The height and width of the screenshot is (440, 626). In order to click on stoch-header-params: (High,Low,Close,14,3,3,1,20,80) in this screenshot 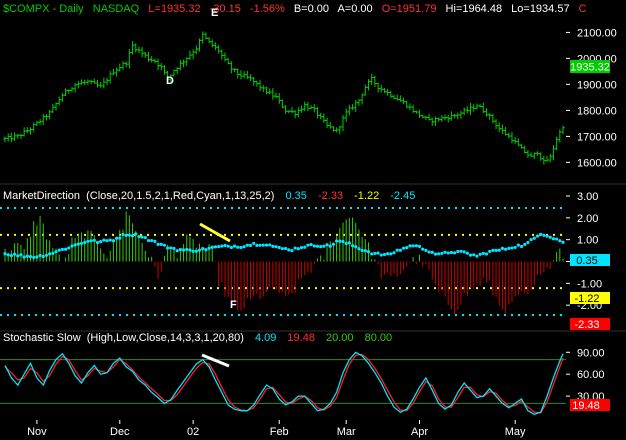, I will do `click(165, 338)`.